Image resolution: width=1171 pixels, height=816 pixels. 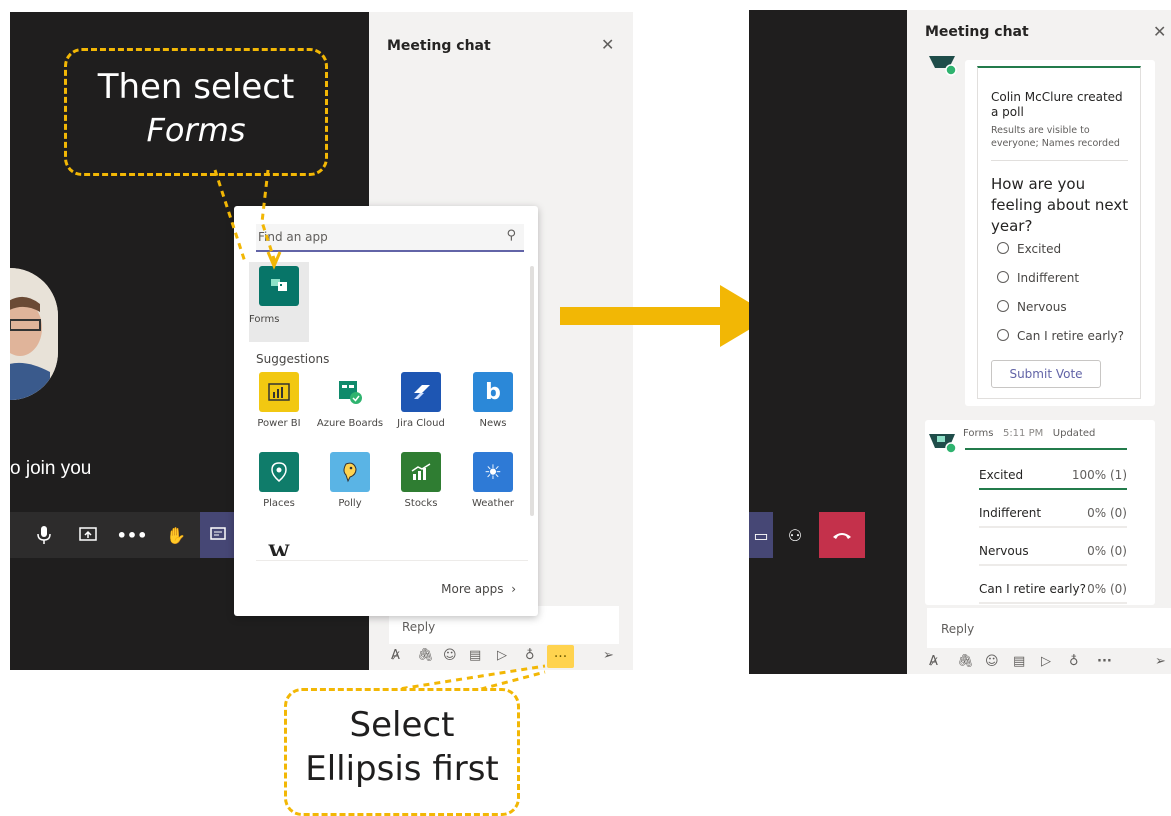 I want to click on result-value: 100% (1), so click(x=1099, y=475).